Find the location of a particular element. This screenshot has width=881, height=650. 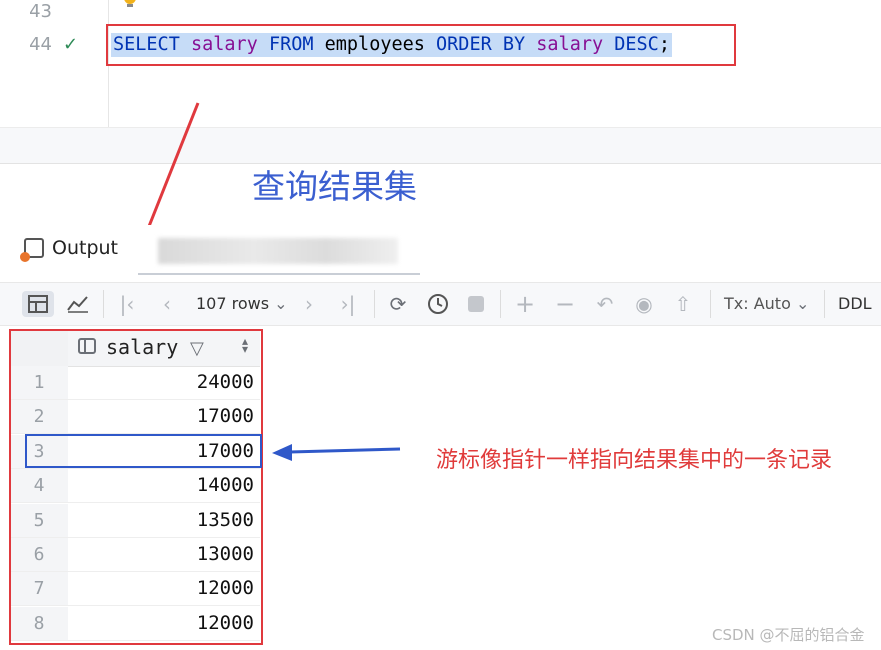

row-count-dropdown: 107 rows ⌄ is located at coordinates (242, 303).